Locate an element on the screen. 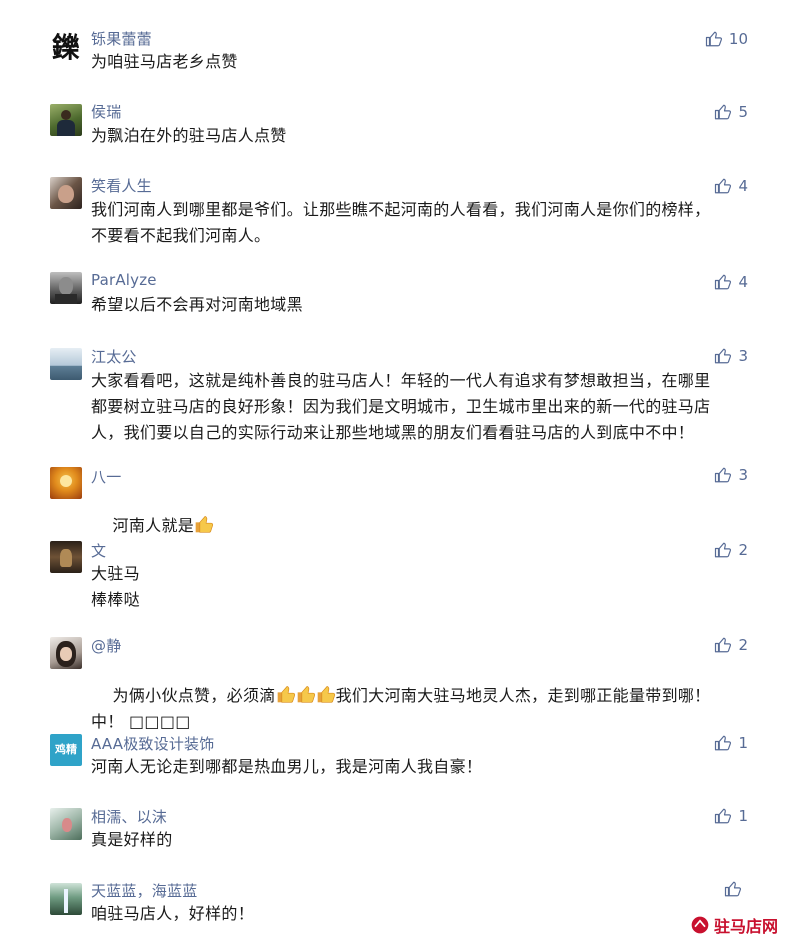  commenter-name: 八一 is located at coordinates (106, 476).